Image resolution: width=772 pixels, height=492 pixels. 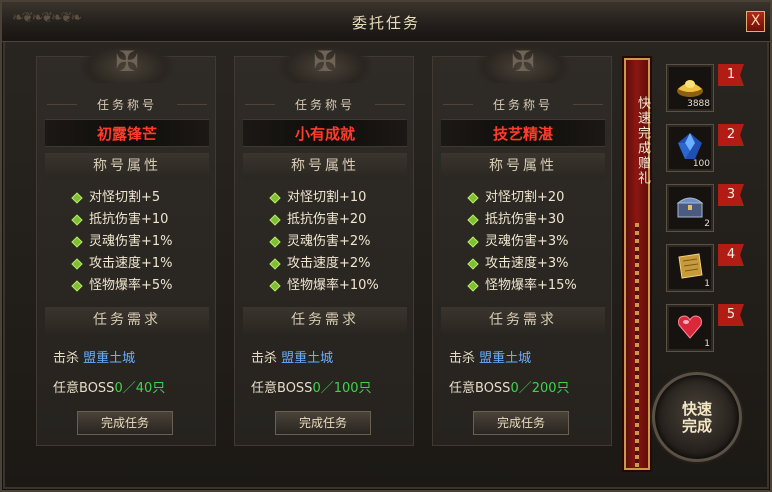 I want to click on attribute-item: 对怪切割+20, so click(x=522, y=198).